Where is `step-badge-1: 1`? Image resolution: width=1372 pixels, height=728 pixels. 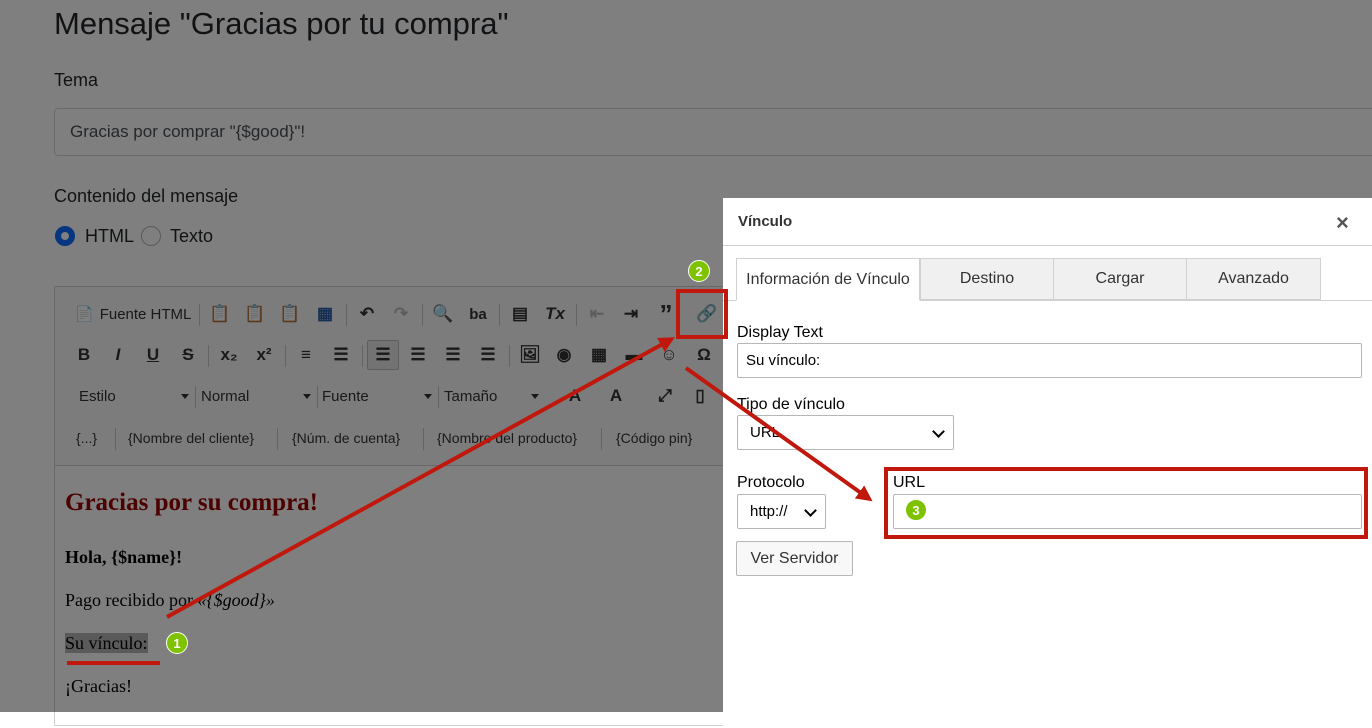 step-badge-1: 1 is located at coordinates (177, 643).